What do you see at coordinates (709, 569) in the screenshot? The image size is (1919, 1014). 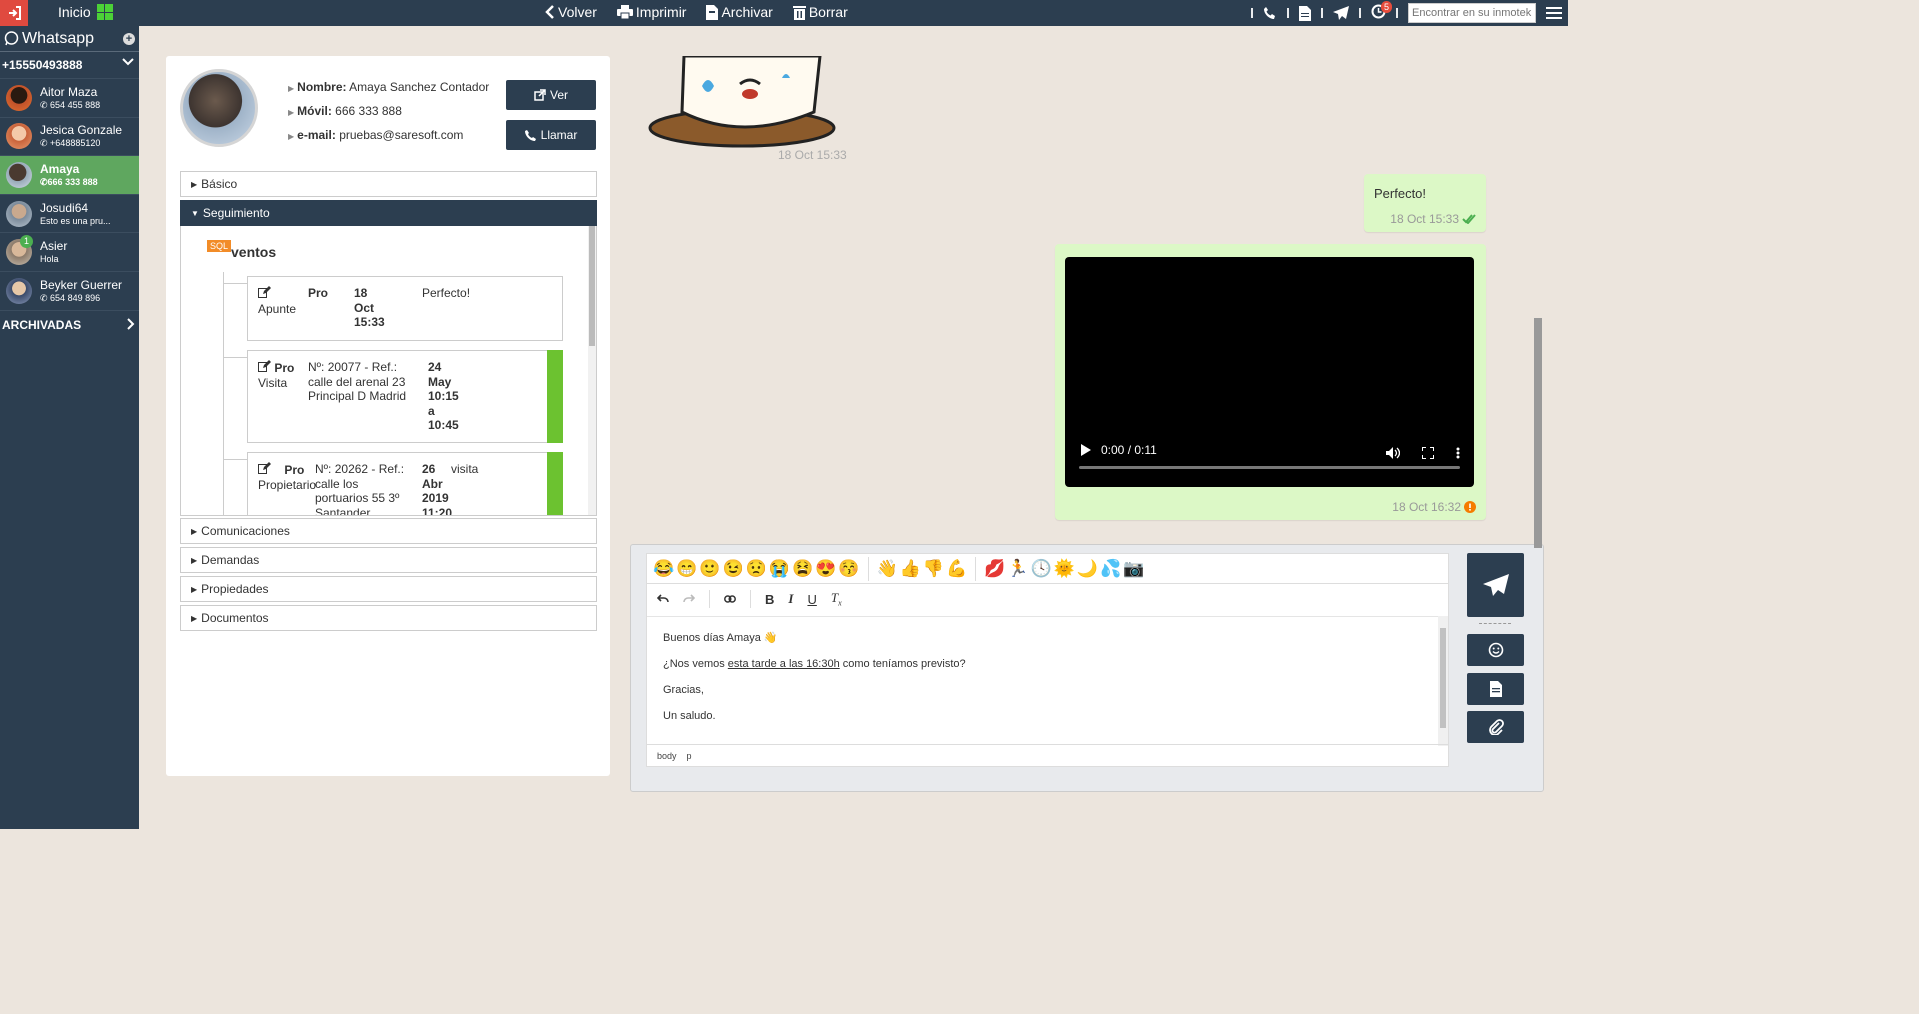 I see `emoji-button: 🙂` at bounding box center [709, 569].